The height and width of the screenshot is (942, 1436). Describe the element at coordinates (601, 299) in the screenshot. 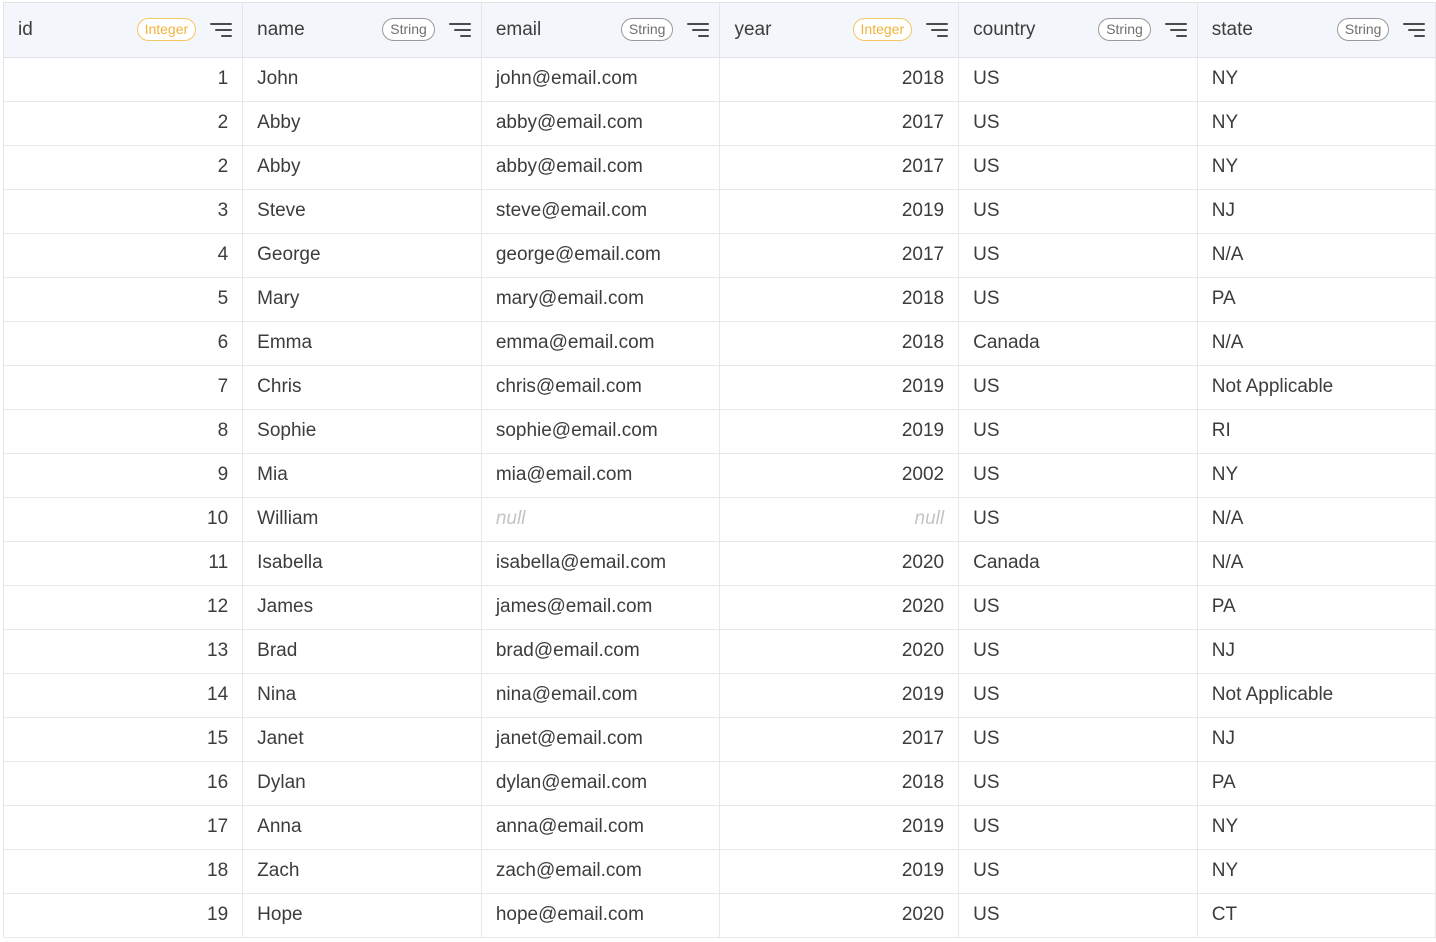

I see `cell-email: mary@email.com` at that location.